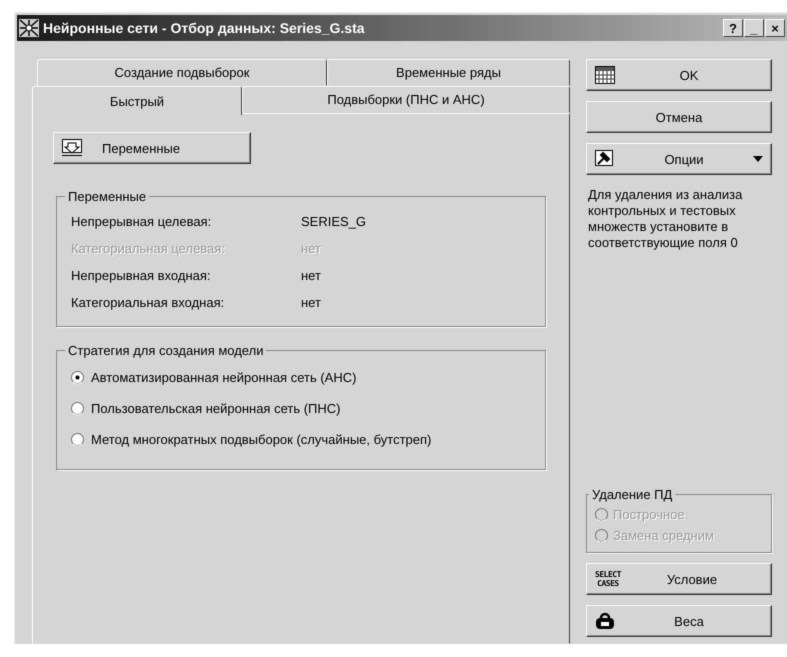 The height and width of the screenshot is (657, 787). What do you see at coordinates (216, 408) in the screenshot?
I see `radio-label: Пользовательская нейронная сеть (ПНС)` at bounding box center [216, 408].